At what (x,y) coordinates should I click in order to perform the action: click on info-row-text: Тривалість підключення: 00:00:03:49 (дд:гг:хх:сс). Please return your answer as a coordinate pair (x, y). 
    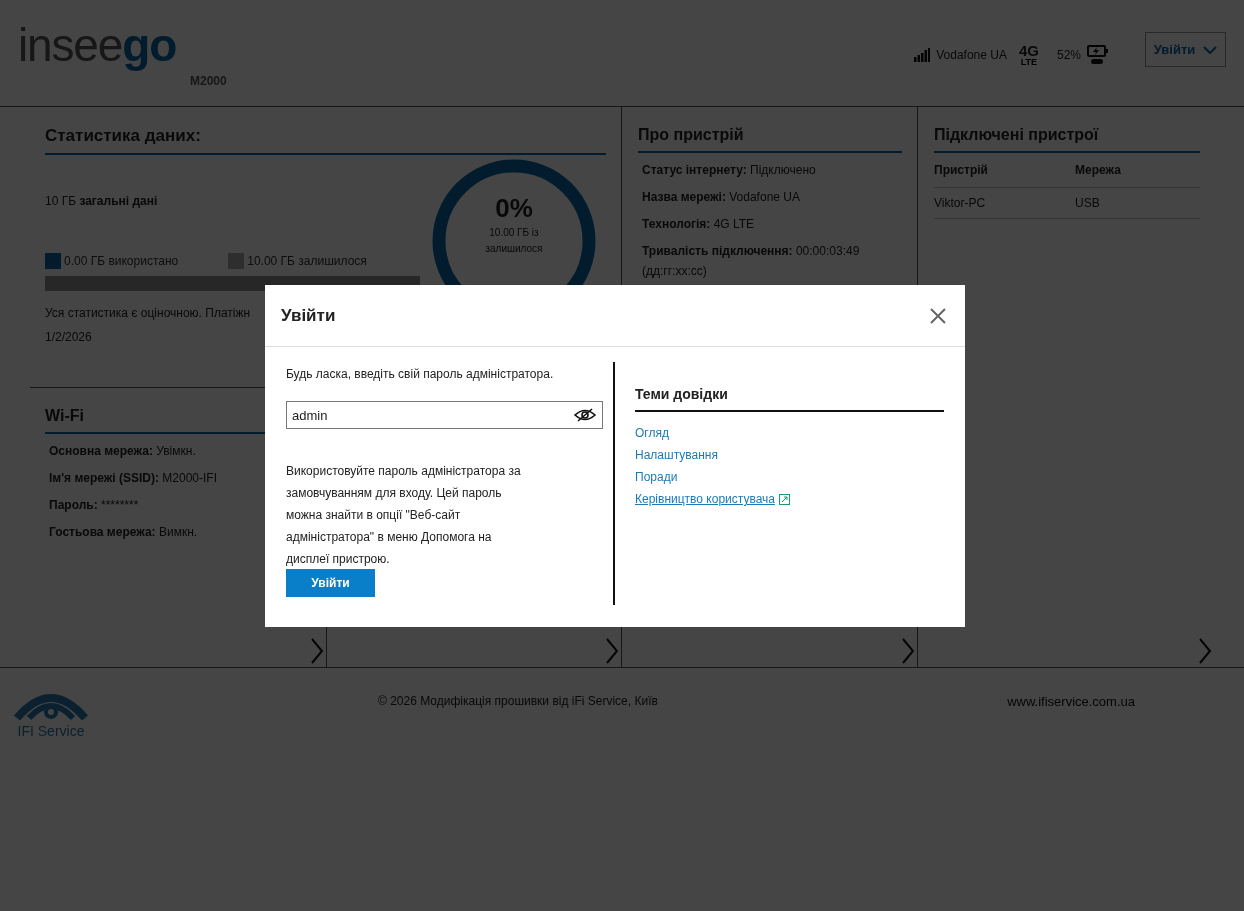
    Looking at the image, I should click on (751, 261).